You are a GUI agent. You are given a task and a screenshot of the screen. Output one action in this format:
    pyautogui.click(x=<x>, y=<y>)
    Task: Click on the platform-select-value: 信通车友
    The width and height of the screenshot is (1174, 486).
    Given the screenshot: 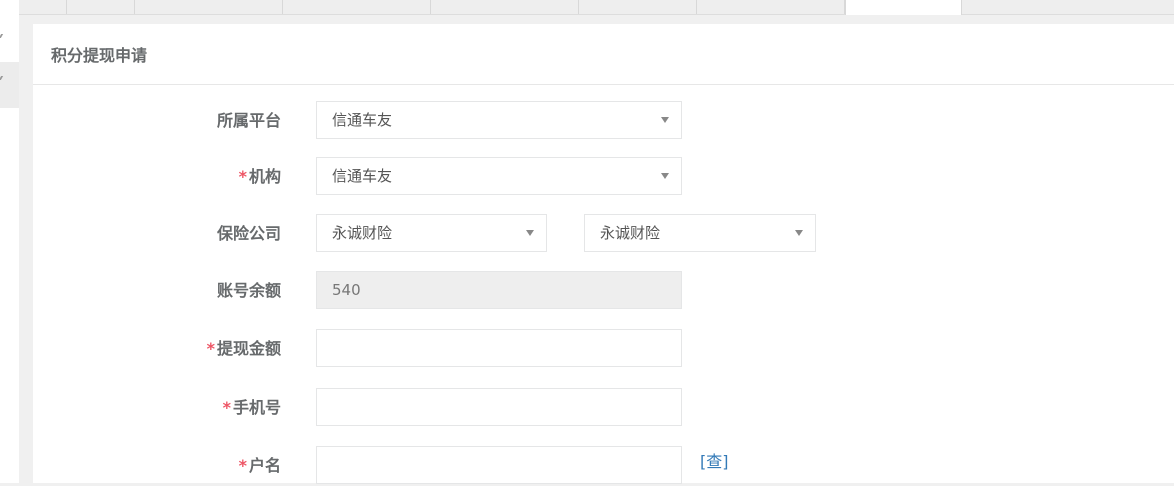 What is the action you would take?
    pyautogui.click(x=362, y=120)
    